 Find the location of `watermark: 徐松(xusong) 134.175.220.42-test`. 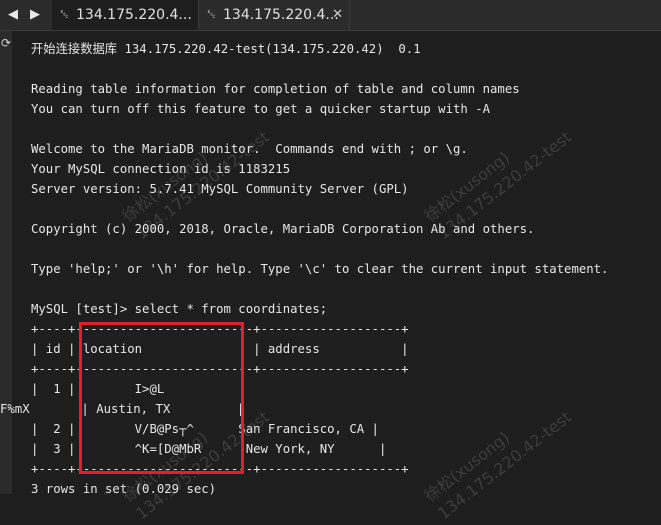

watermark: 徐松(xusong) 134.175.220.42-test is located at coordinates (498, 456).